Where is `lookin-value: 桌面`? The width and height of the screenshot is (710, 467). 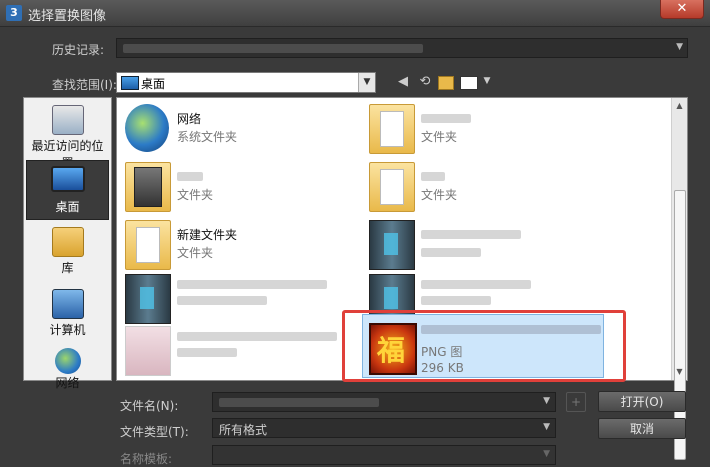 lookin-value: 桌面 is located at coordinates (153, 84).